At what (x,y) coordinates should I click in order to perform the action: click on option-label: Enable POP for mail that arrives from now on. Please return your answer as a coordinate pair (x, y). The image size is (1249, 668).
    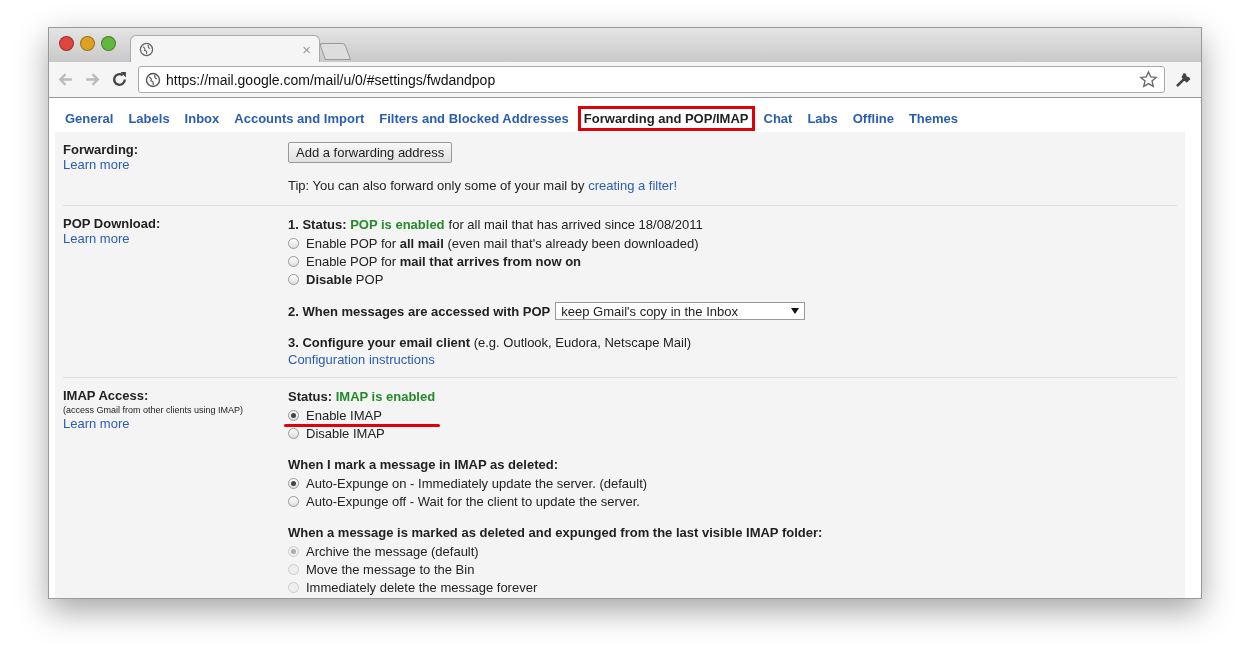
    Looking at the image, I should click on (444, 261).